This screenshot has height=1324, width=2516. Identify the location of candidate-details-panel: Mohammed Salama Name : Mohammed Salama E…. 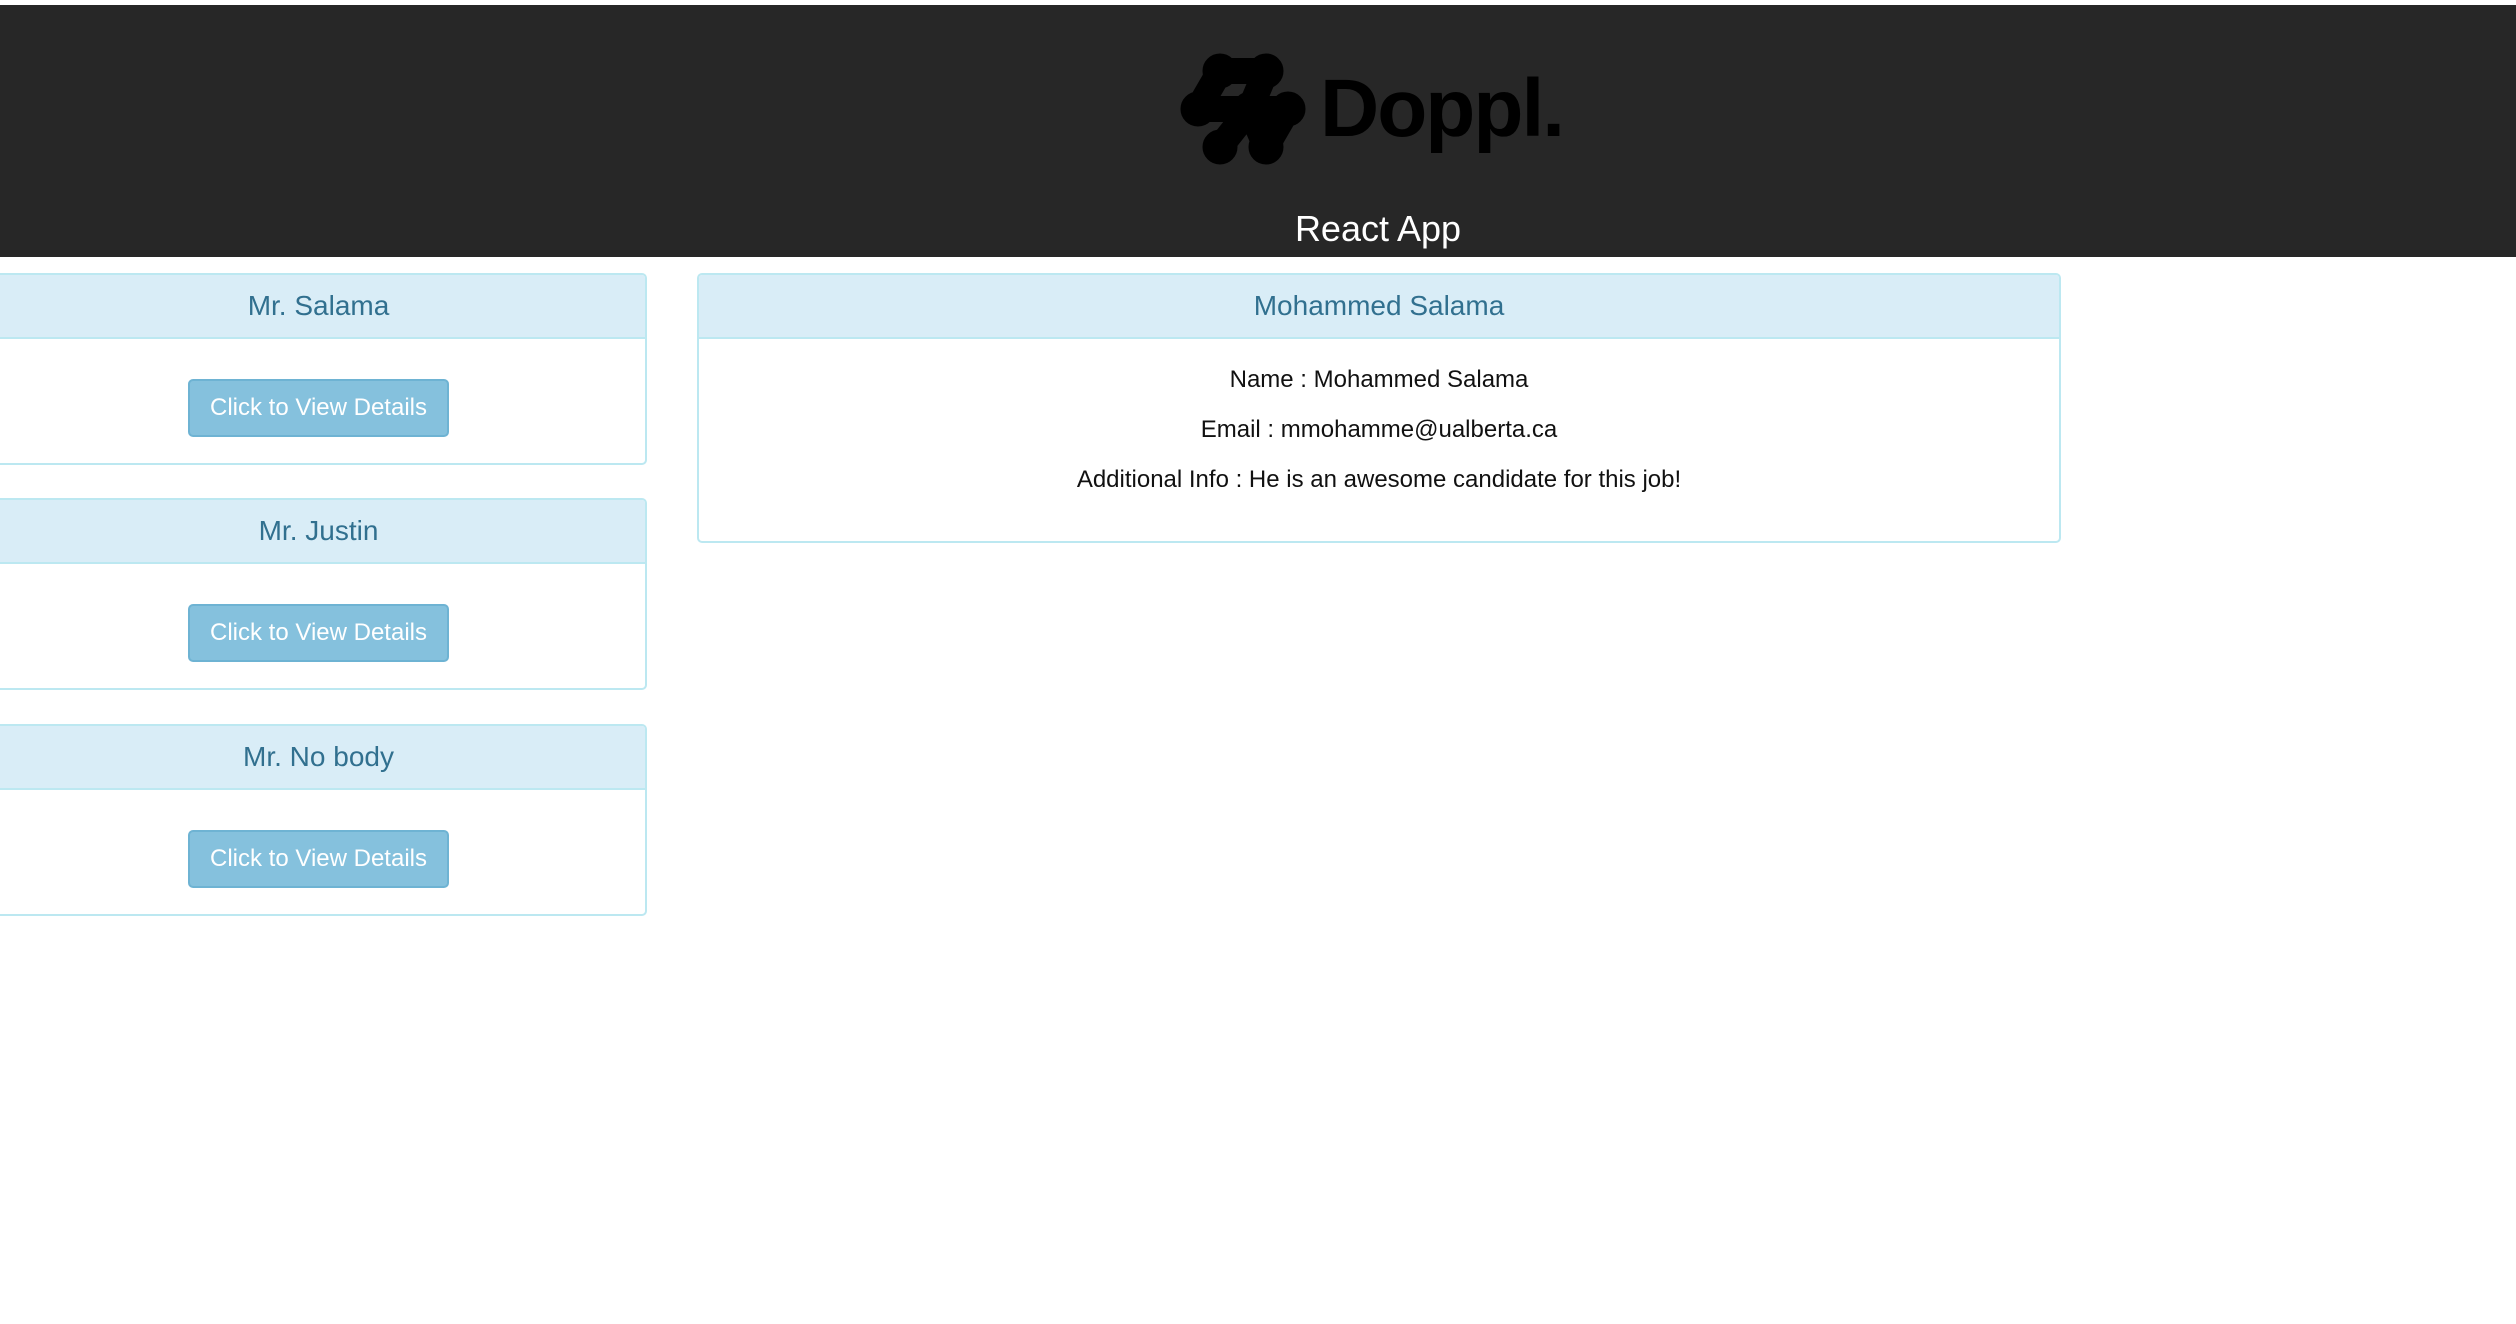
(1379, 408).